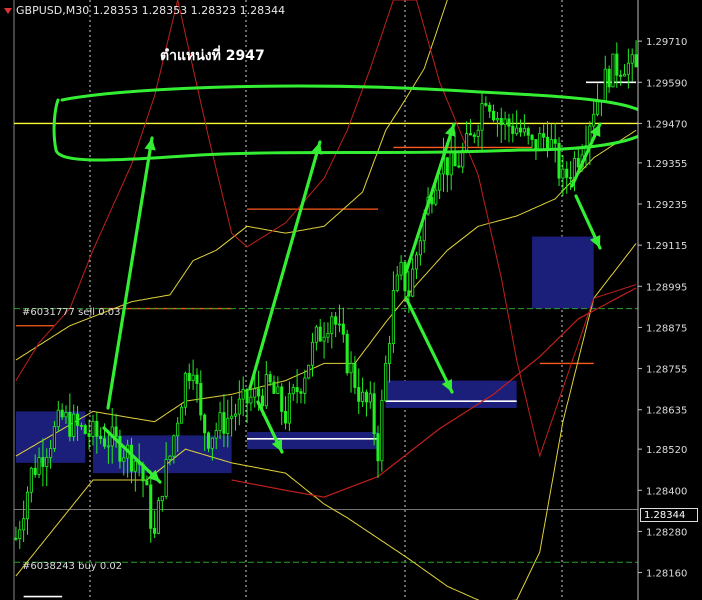  I want to click on collapse-triangle-icon, so click(8, 11).